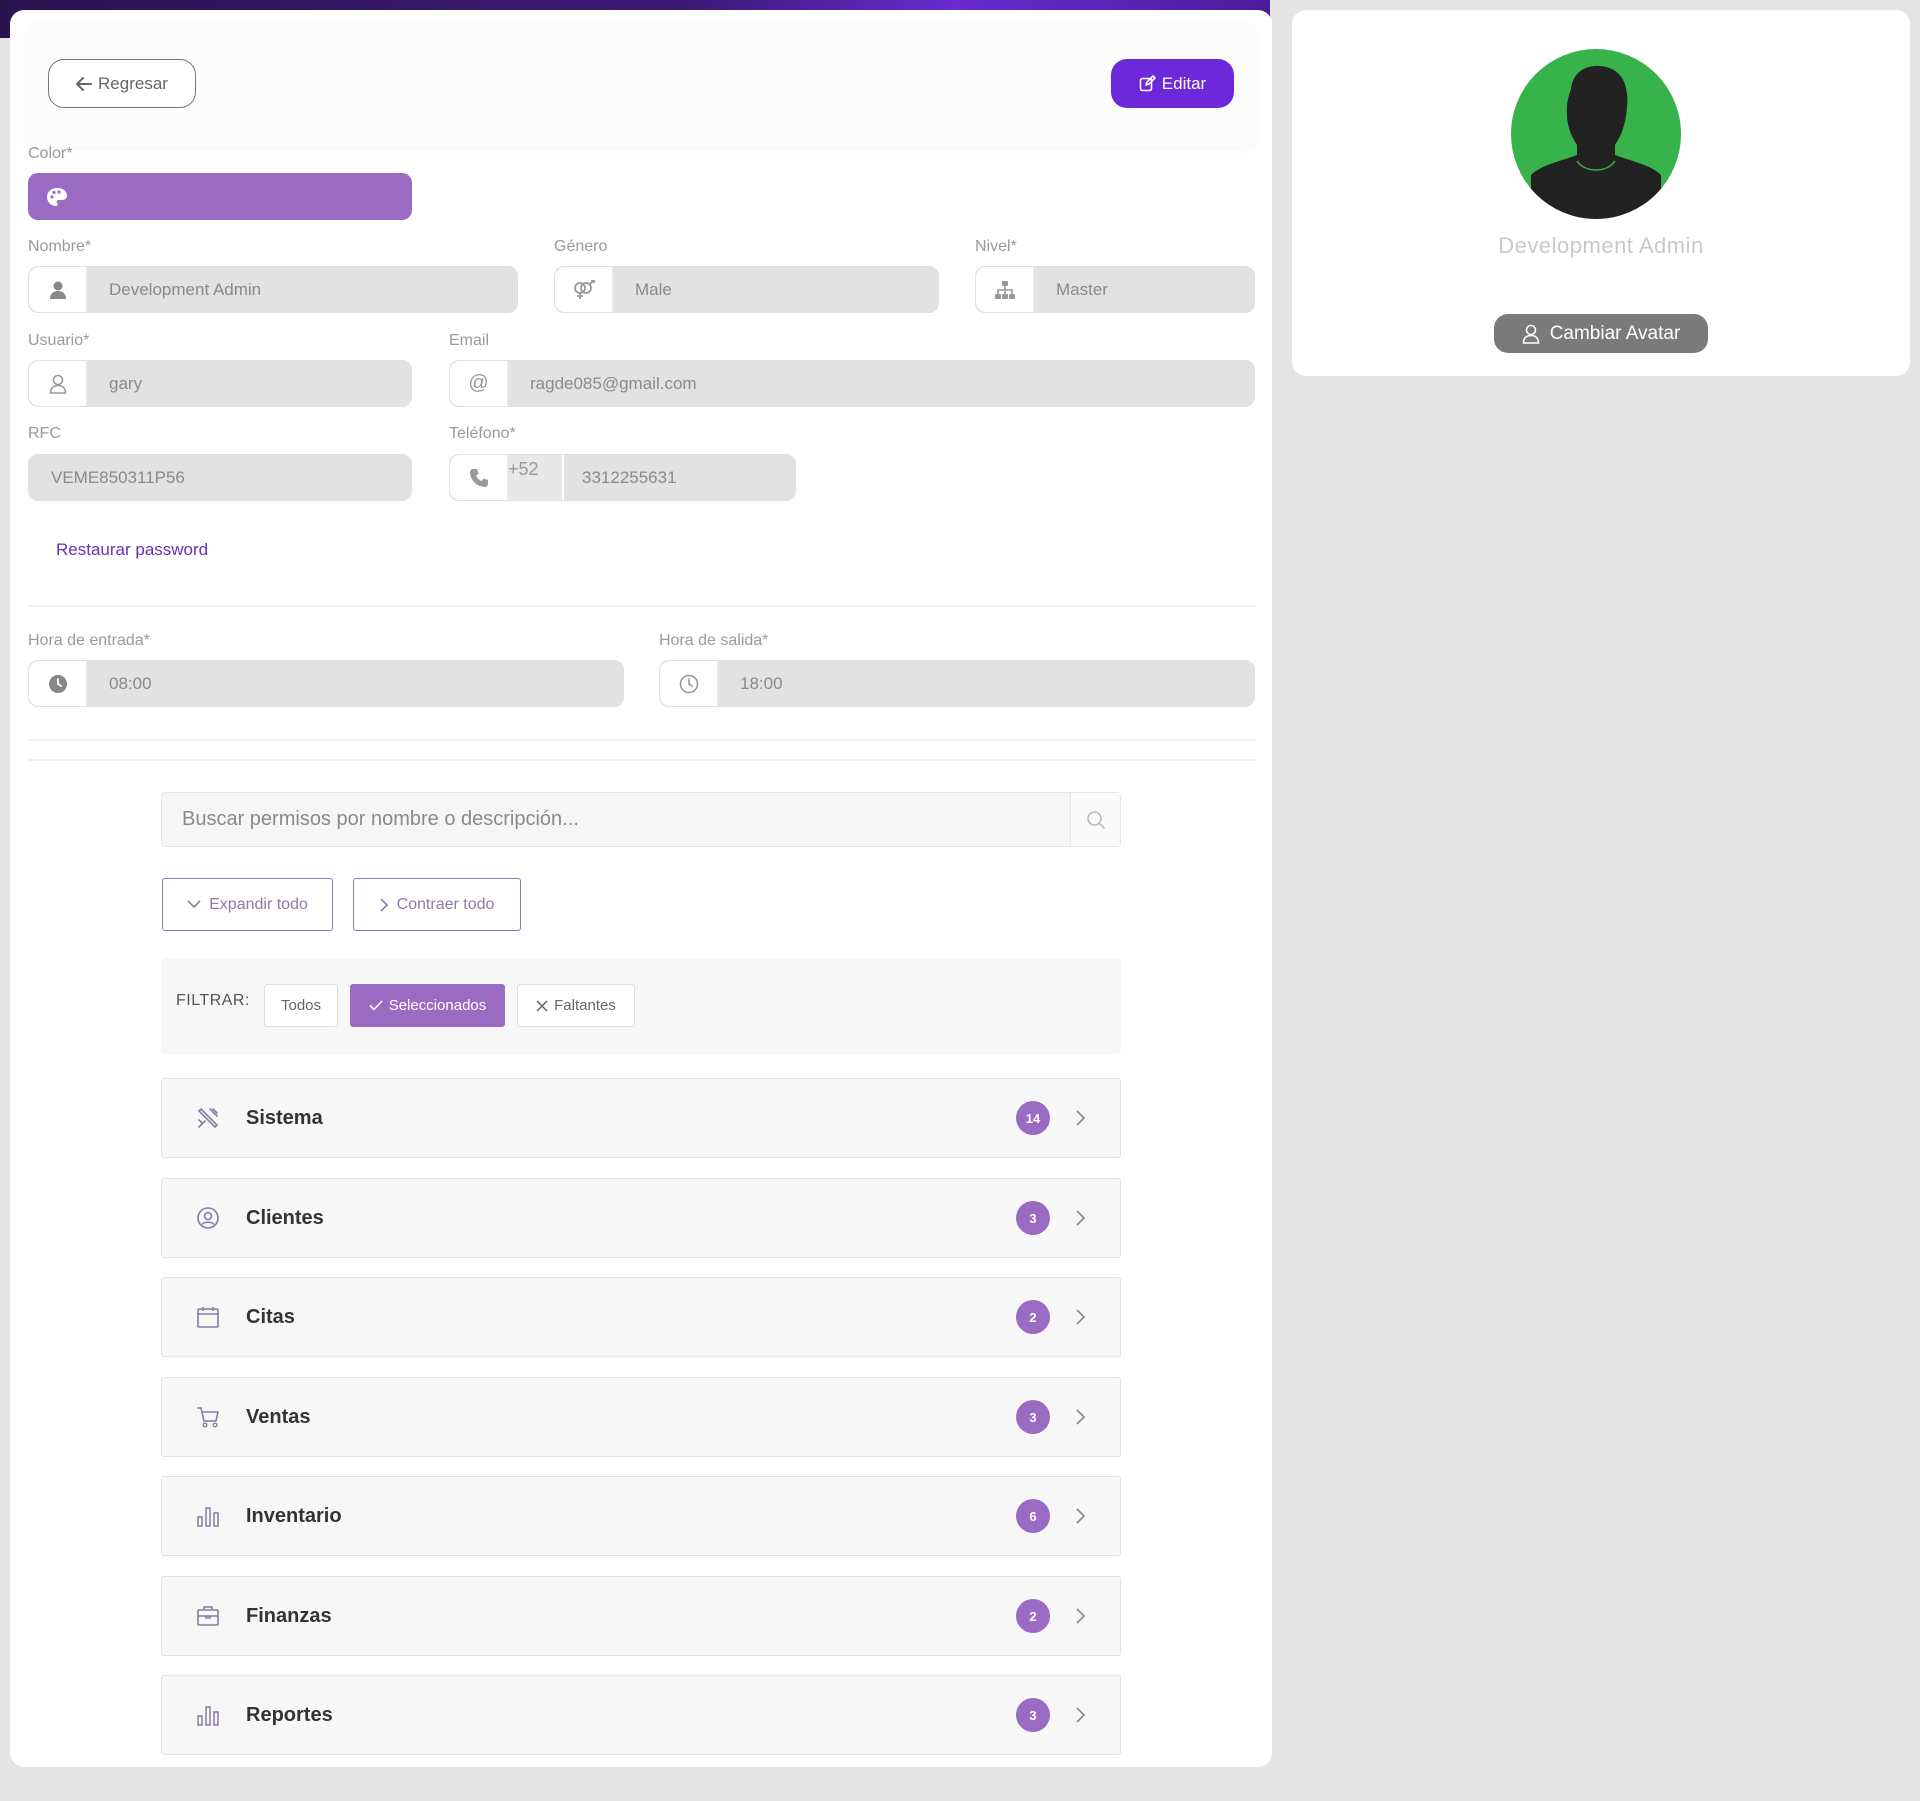 The width and height of the screenshot is (1920, 1801). Describe the element at coordinates (996, 246) in the screenshot. I see `nivel-label: Nivel*` at that location.